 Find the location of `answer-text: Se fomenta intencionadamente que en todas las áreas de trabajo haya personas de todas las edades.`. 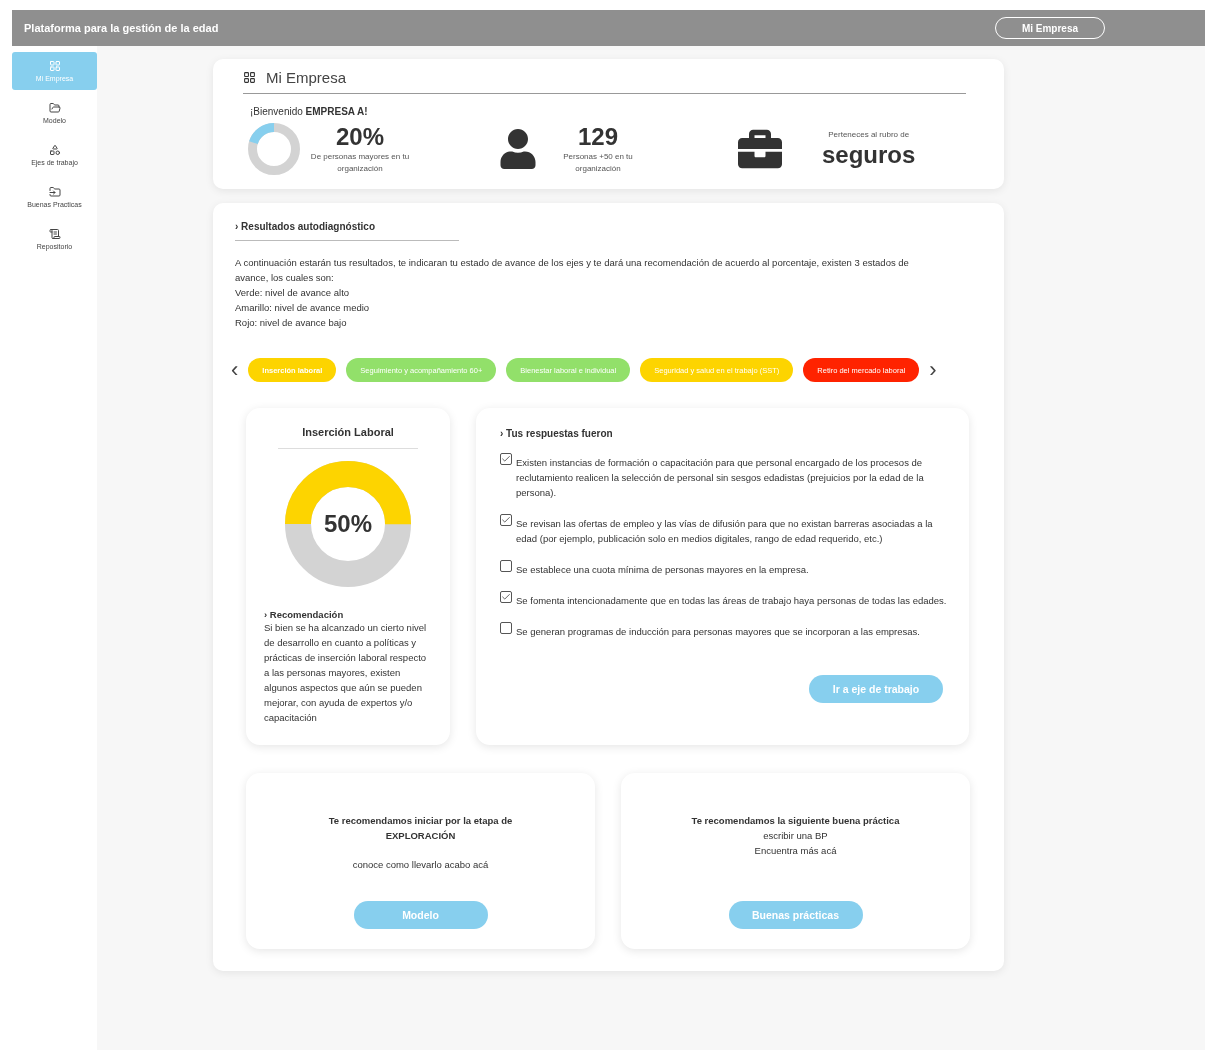

answer-text: Se fomenta intencionadamente que en todas las áreas de trabajo haya personas de todas las edades. is located at coordinates (731, 601).